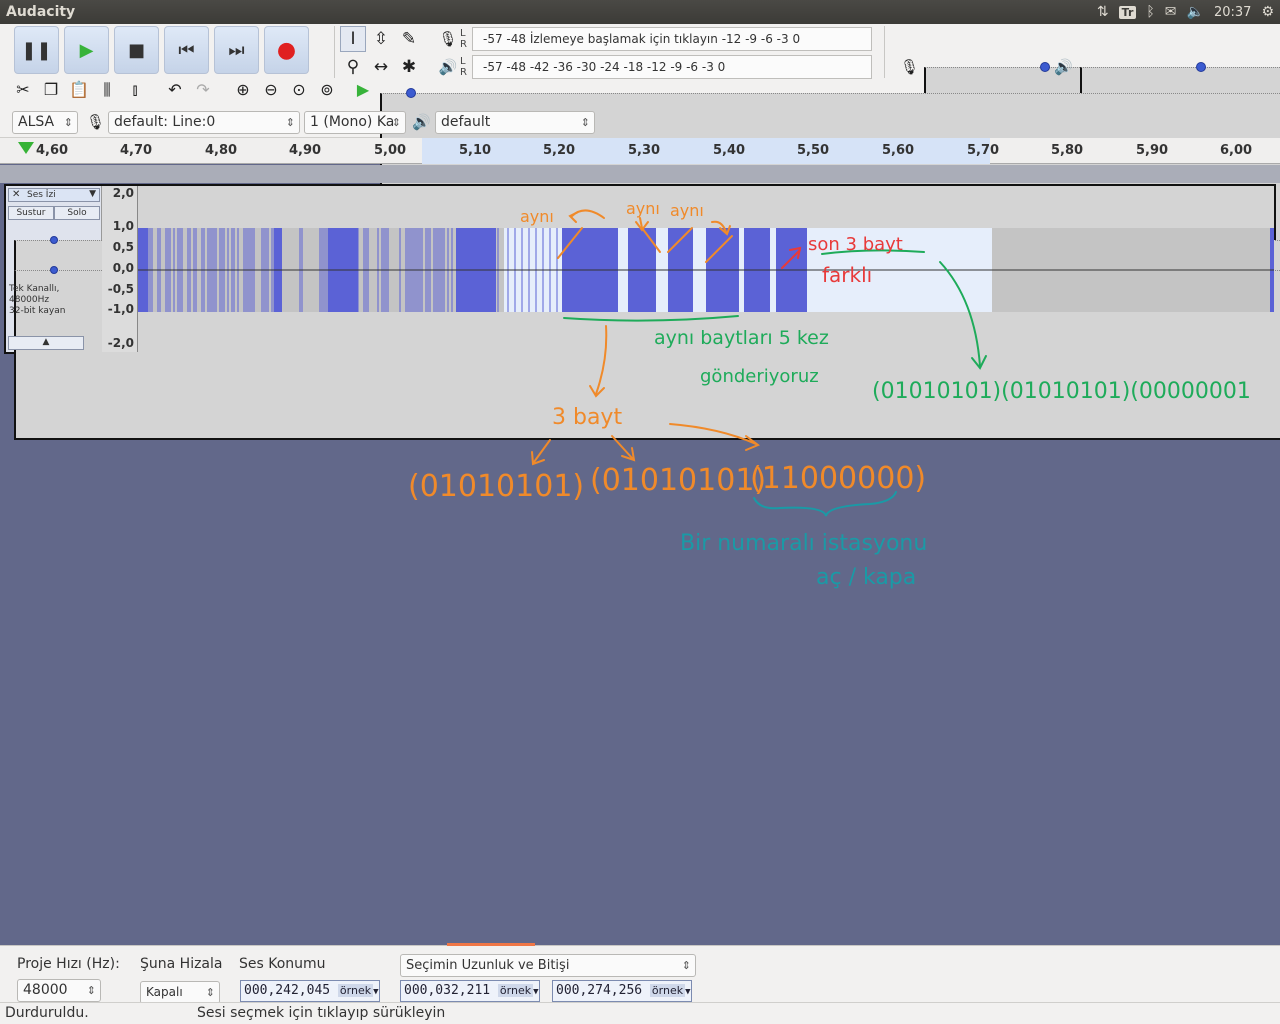 The height and width of the screenshot is (1024, 1280). What do you see at coordinates (353, 67) in the screenshot?
I see `zoom-tool-icon: ⚲` at bounding box center [353, 67].